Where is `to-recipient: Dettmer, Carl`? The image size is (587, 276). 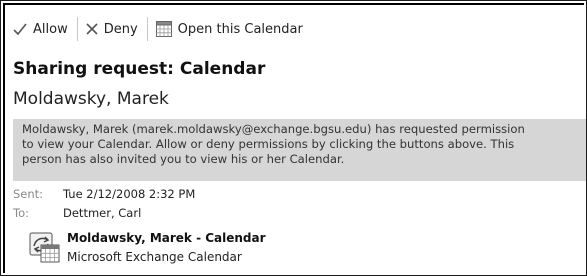
to-recipient: Dettmer, Carl is located at coordinates (102, 213).